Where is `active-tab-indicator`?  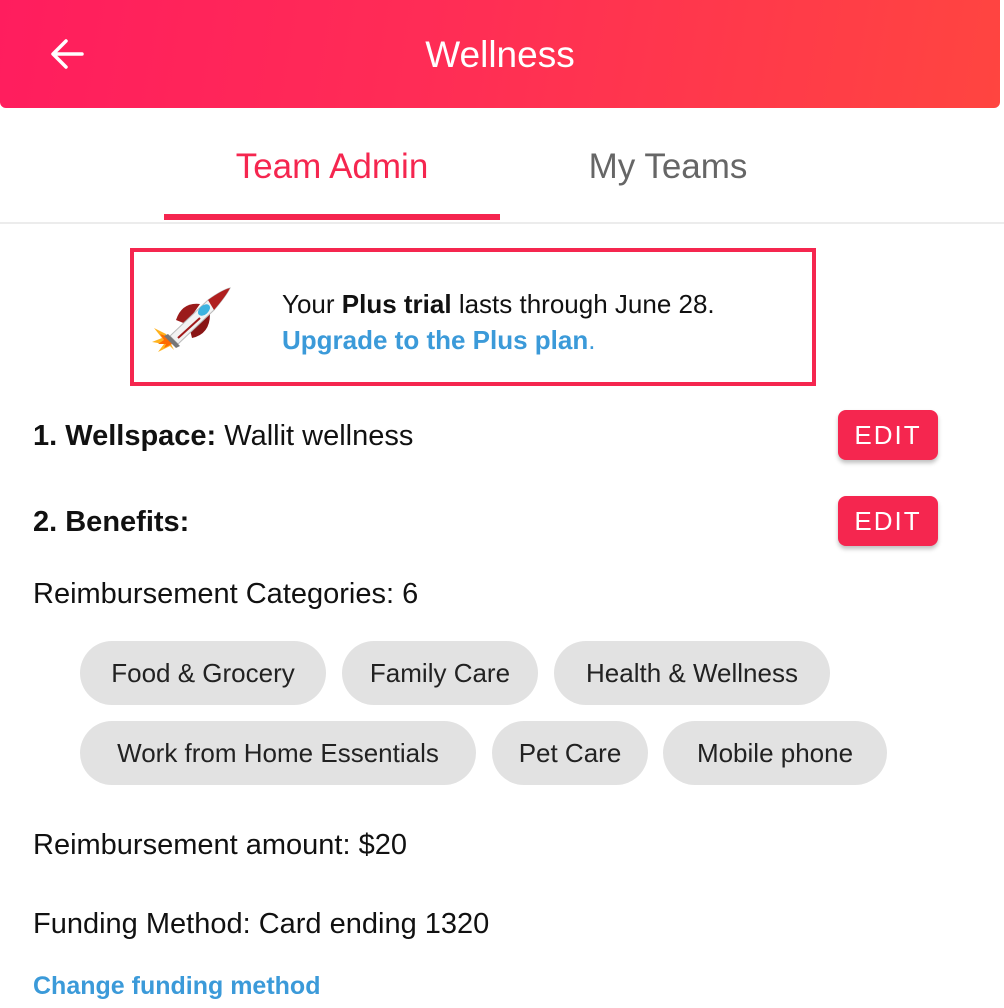 active-tab-indicator is located at coordinates (332, 217).